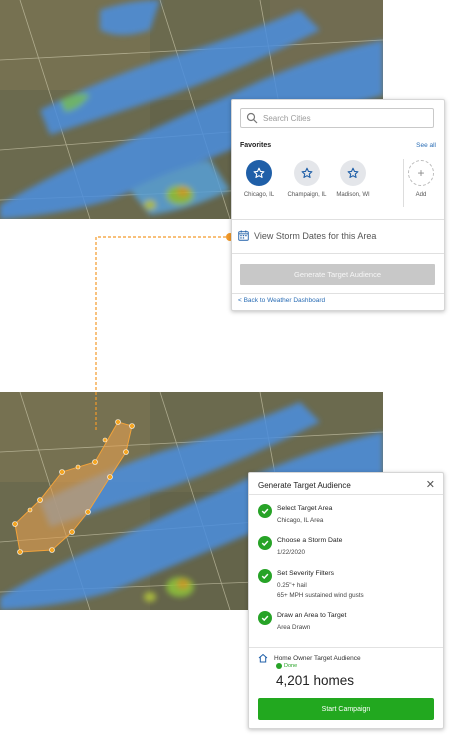 The width and height of the screenshot is (450, 735). I want to click on add-favorite-button: + Add, so click(421, 179).